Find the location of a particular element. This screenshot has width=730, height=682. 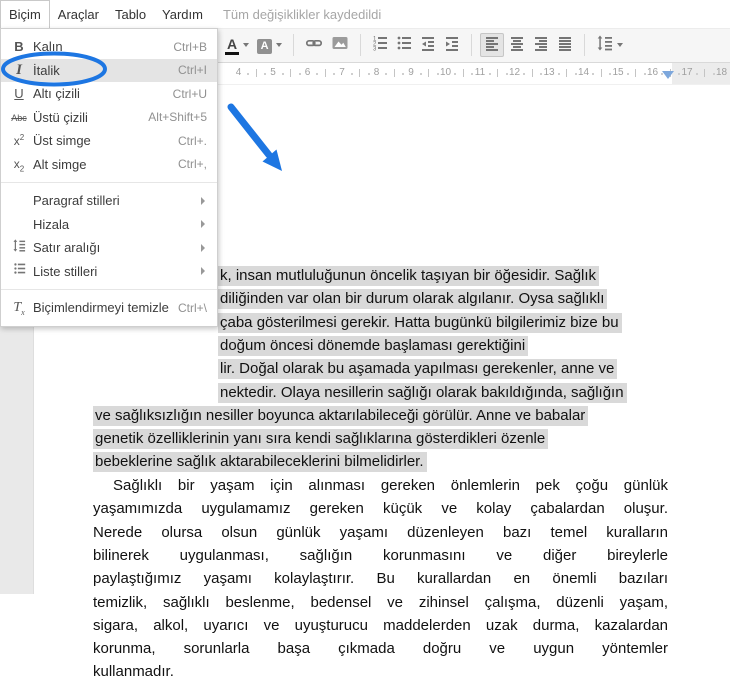

document-text-line: kullanmadır. is located at coordinates (380, 671).